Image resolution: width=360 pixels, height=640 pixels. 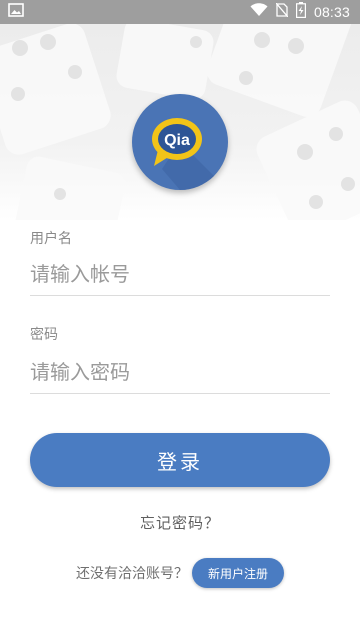 I want to click on status-bar-right: 08:33, so click(x=300, y=12).